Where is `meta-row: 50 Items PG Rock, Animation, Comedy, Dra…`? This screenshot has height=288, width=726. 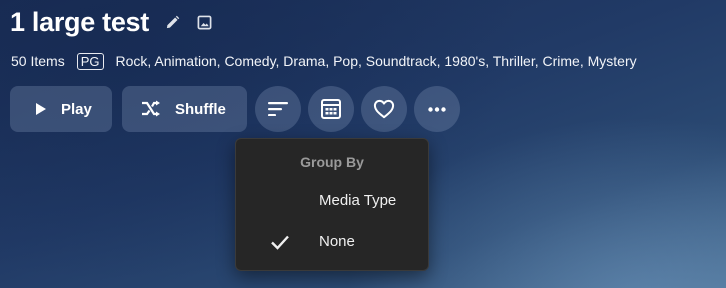 meta-row: 50 Items PG Rock, Animation, Comedy, Dra… is located at coordinates (324, 61).